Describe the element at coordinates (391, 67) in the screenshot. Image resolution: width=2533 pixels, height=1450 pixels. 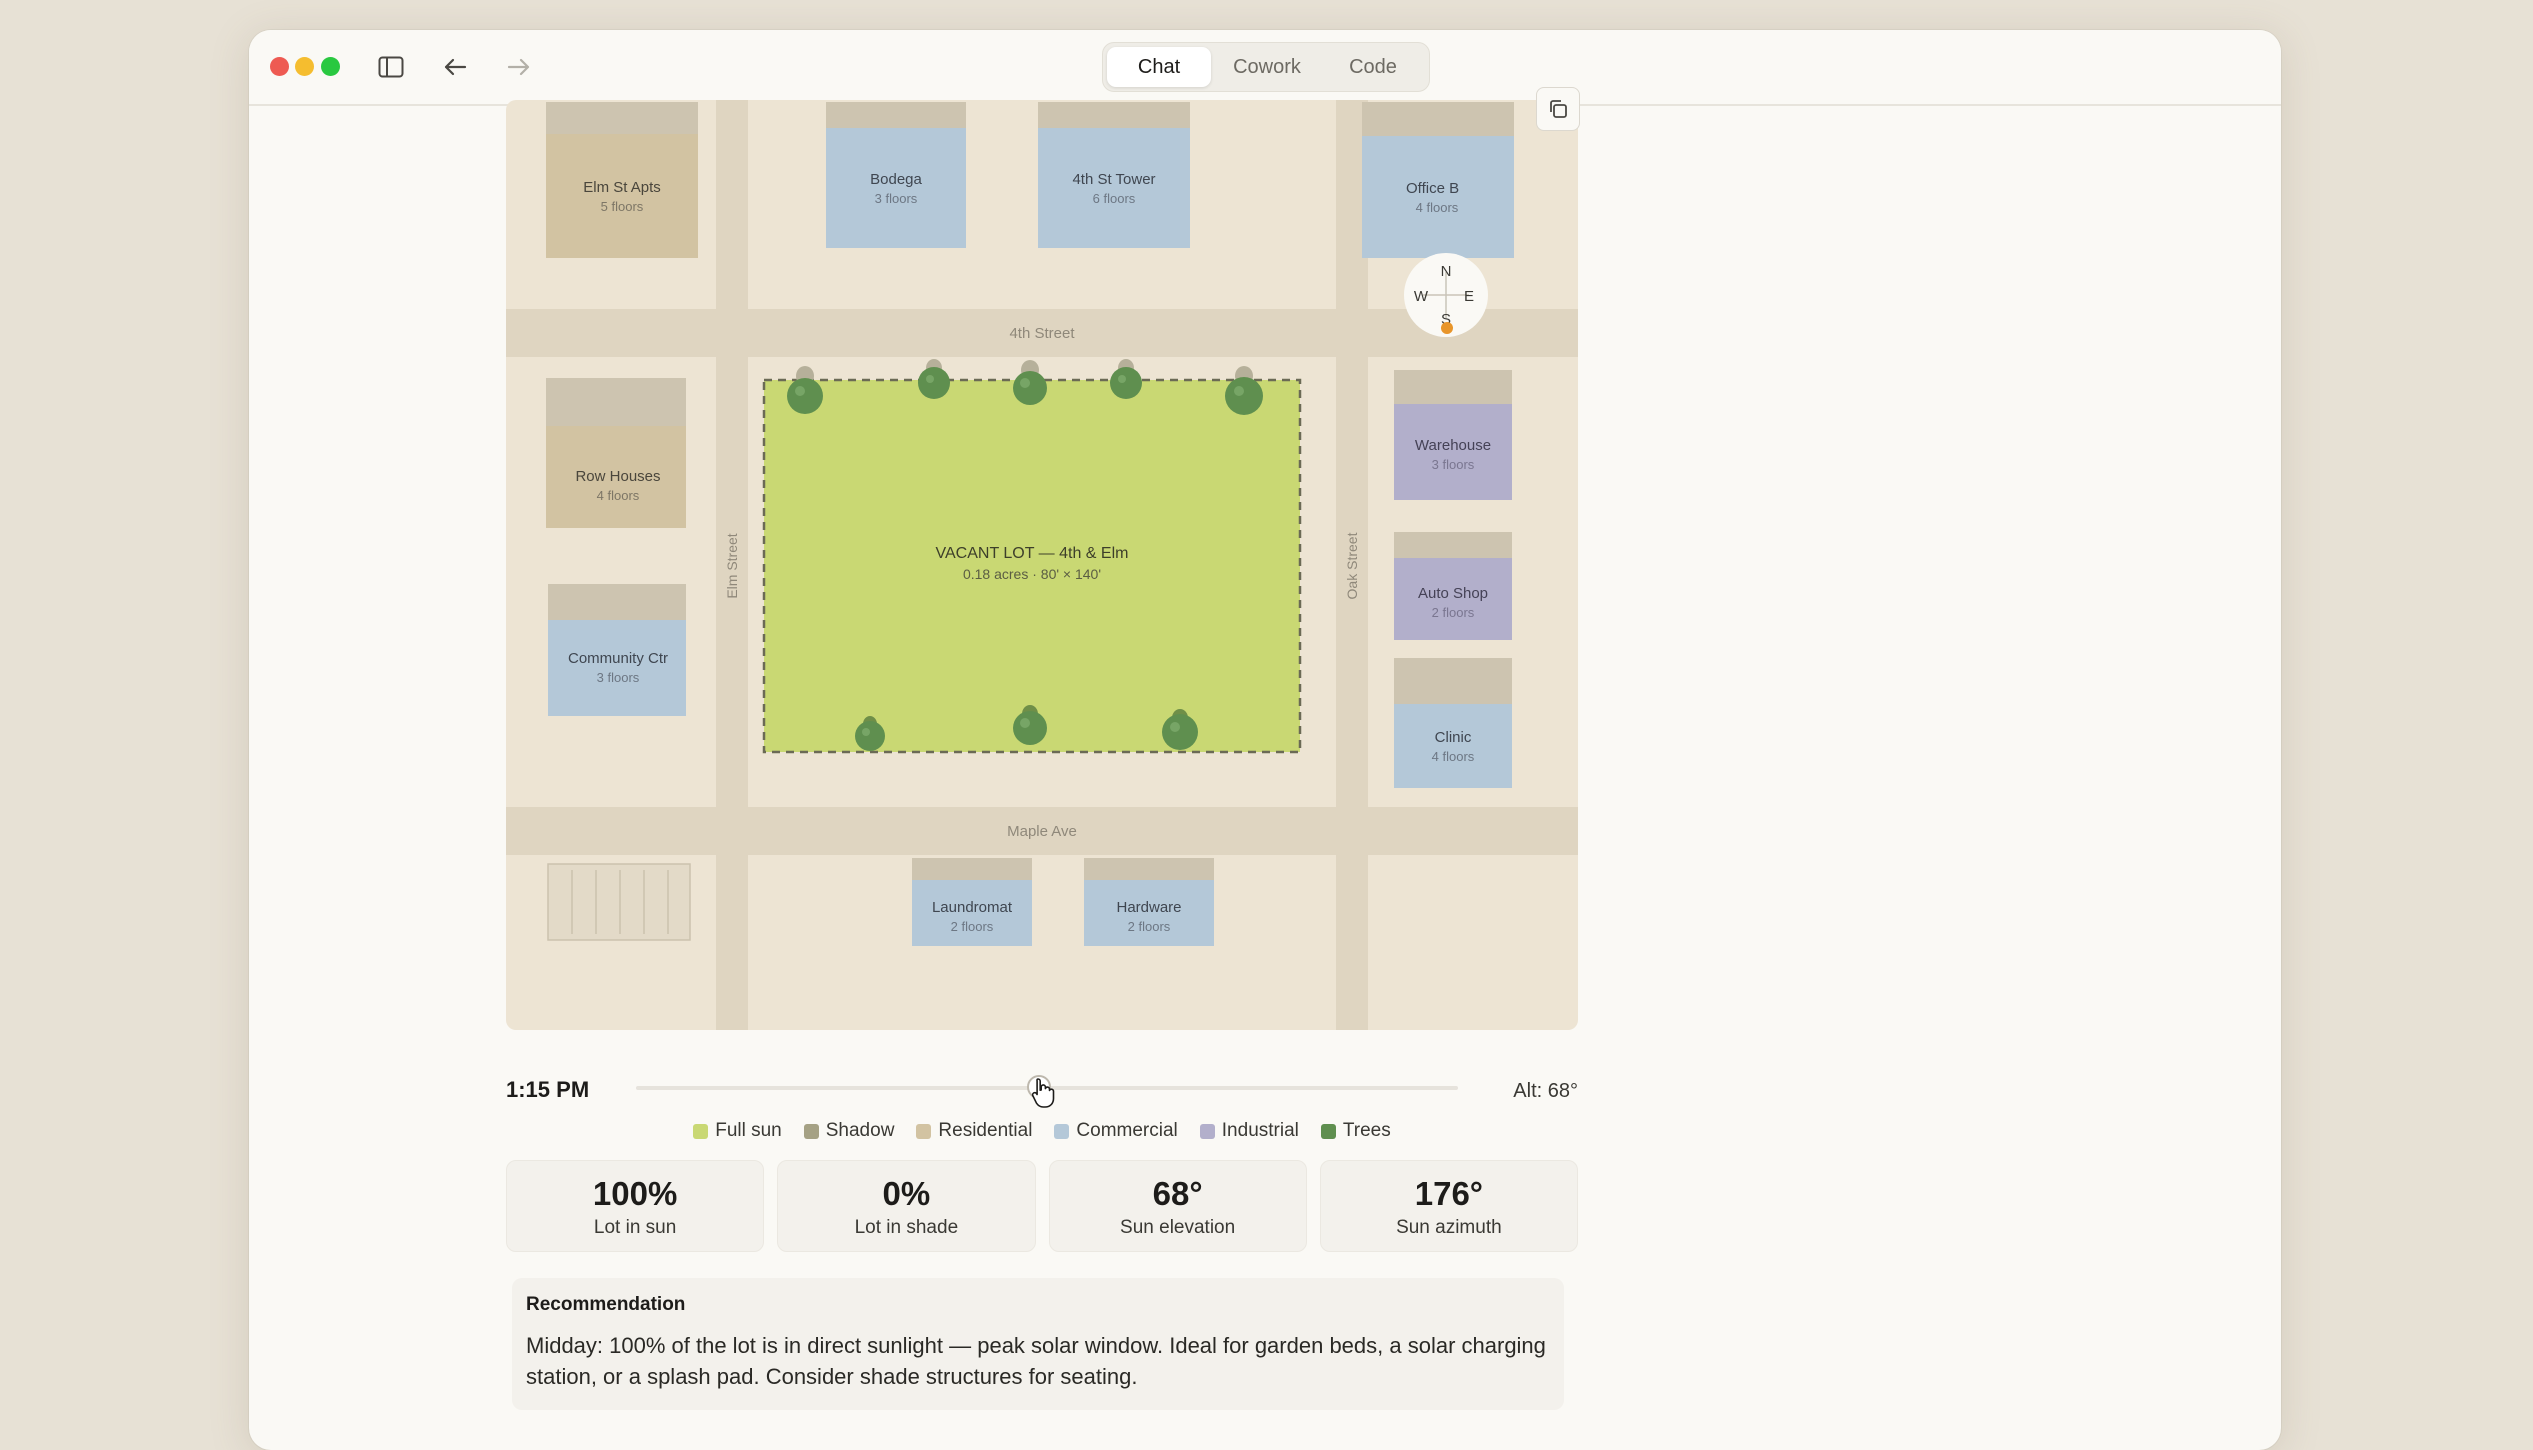
I see `sidebar-toggle-icon` at that location.